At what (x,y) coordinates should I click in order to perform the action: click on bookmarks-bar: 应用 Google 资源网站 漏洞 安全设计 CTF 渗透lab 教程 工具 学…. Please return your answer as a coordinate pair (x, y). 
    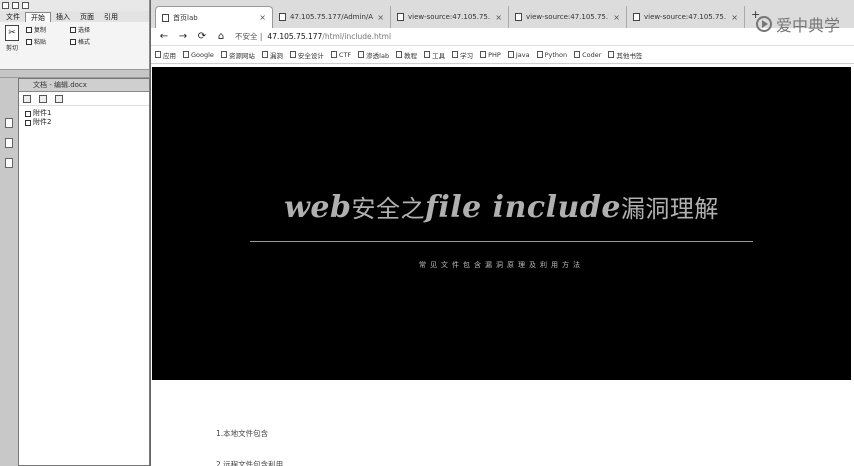
    Looking at the image, I should click on (502, 55).